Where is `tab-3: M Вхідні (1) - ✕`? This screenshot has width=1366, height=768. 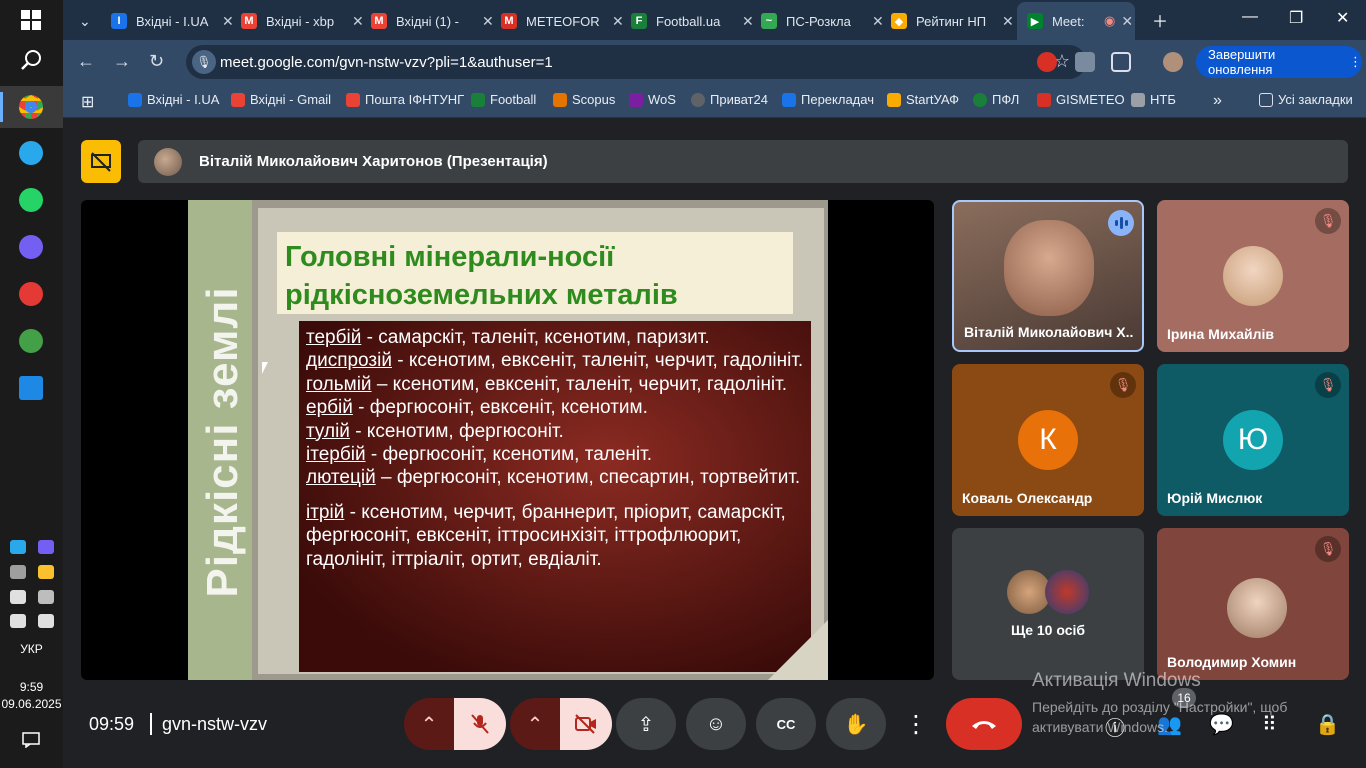 tab-3: M Вхідні (1) - ✕ is located at coordinates (427, 21).